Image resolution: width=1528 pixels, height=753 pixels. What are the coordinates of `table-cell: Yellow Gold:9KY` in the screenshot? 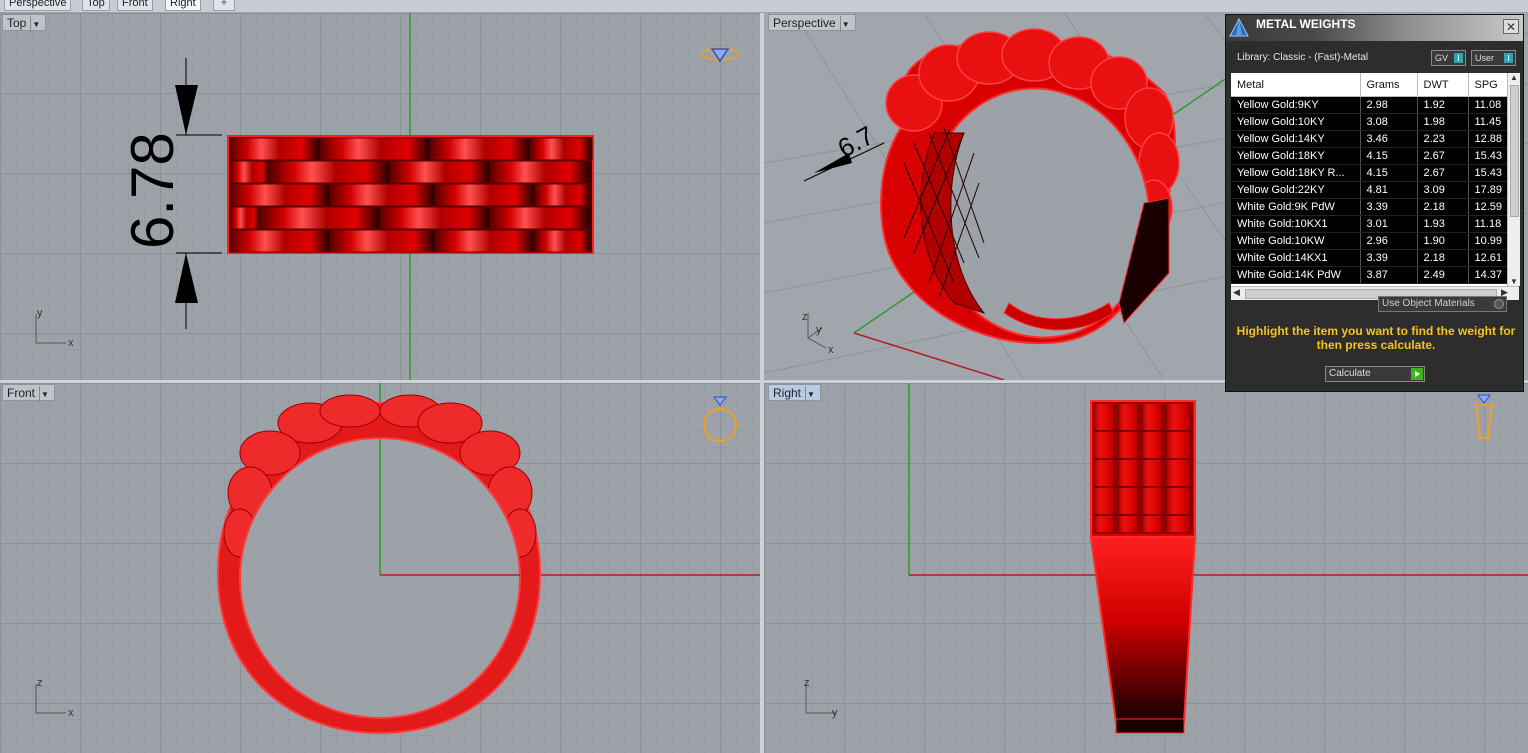 It's located at (1296, 105).